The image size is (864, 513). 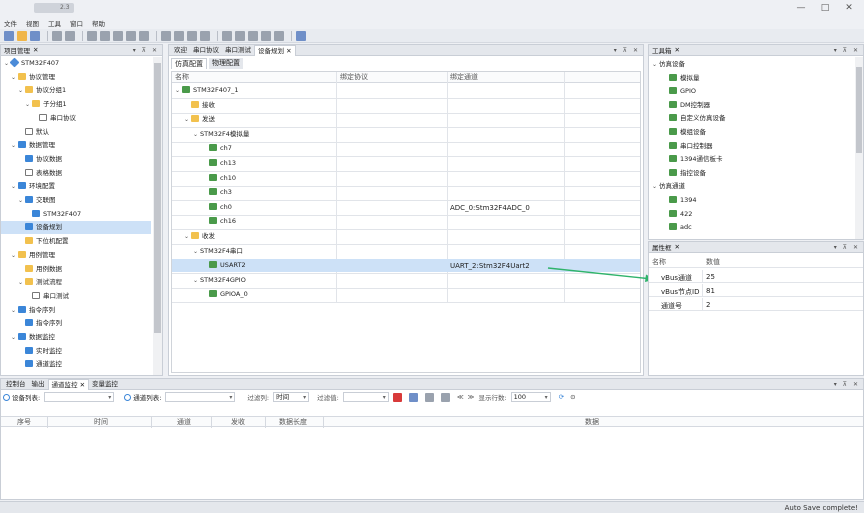 I want to click on header-direction: 发收, so click(x=238, y=422).